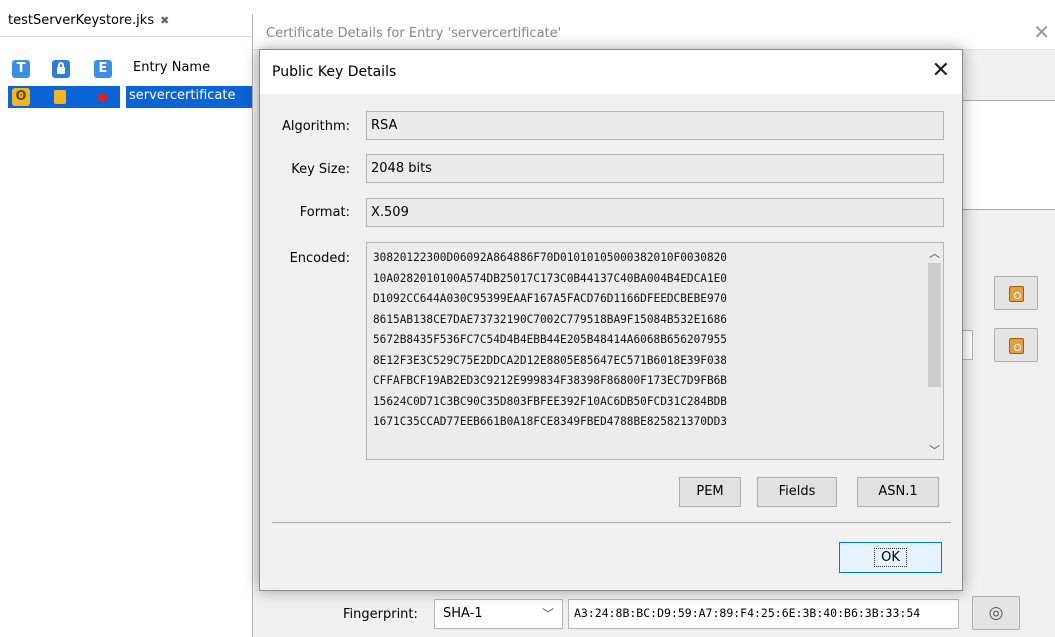  I want to click on public-key-dialog-title: Public Key Details, so click(334, 72).